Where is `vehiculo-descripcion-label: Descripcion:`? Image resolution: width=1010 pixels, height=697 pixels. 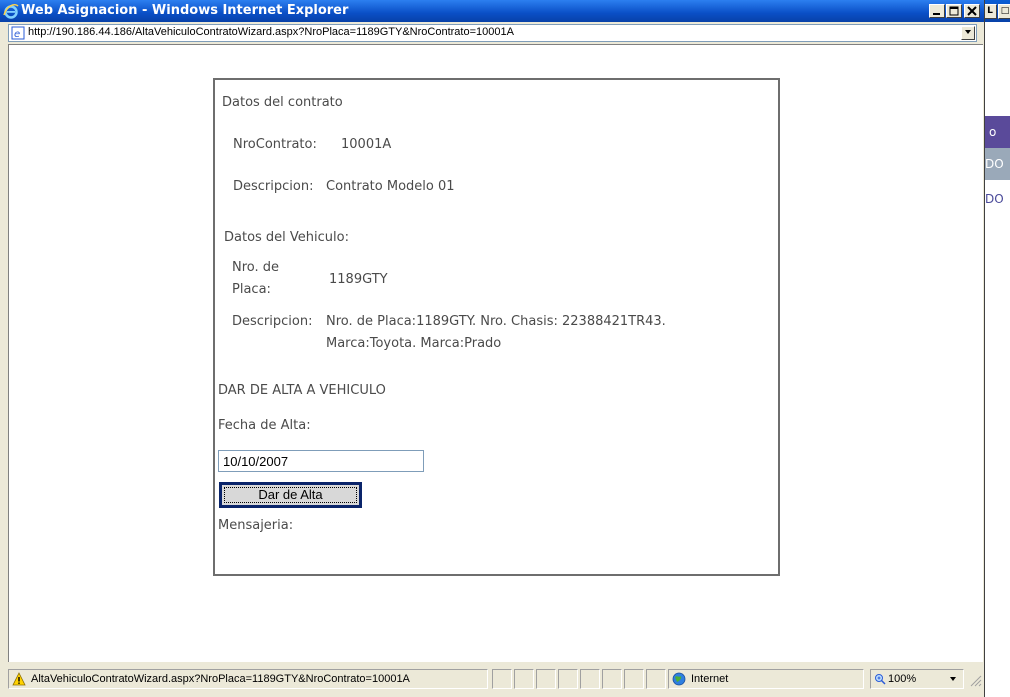
vehiculo-descripcion-label: Descripcion: is located at coordinates (272, 321).